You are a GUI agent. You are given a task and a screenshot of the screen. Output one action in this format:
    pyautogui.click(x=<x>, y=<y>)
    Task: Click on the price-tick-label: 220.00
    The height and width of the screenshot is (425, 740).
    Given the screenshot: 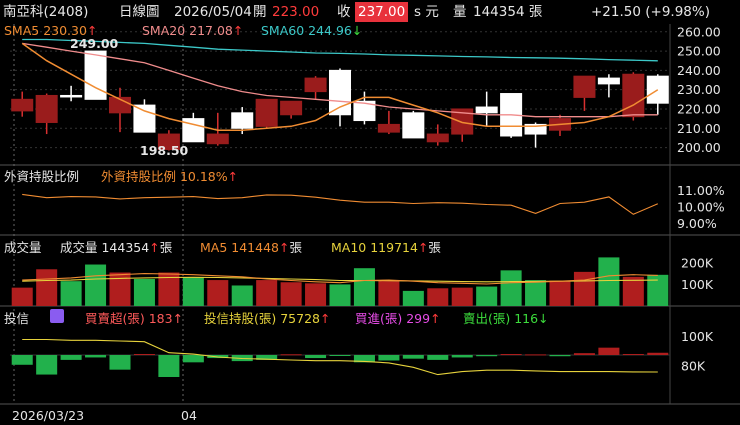 What is the action you would take?
    pyautogui.click(x=699, y=108)
    